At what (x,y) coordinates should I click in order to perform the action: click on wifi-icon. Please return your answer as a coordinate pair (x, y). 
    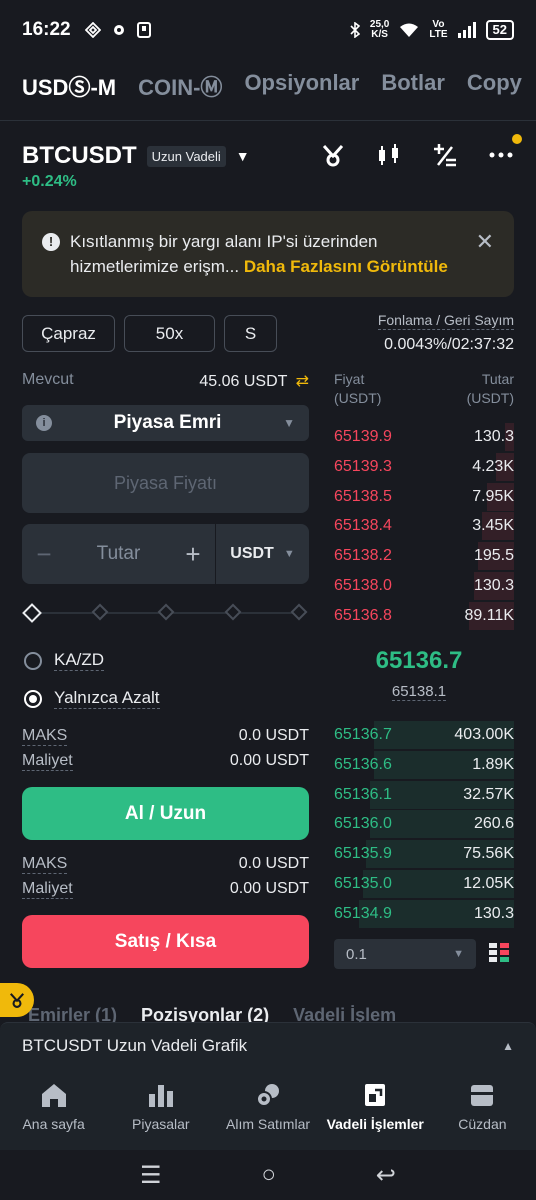
    Looking at the image, I should click on (409, 30).